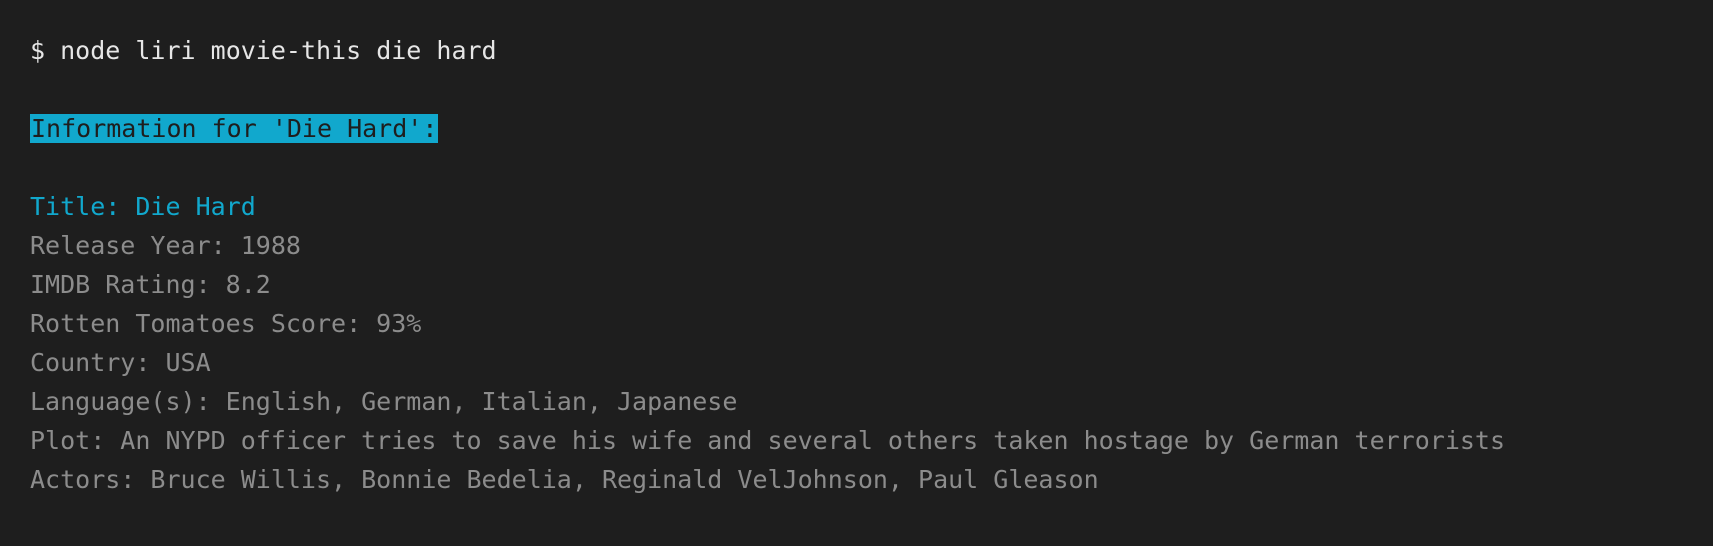 This screenshot has width=1713, height=546. What do you see at coordinates (226, 323) in the screenshot?
I see `rotten-tomatoes-line: Rotten Tomatoes Score: 93%` at bounding box center [226, 323].